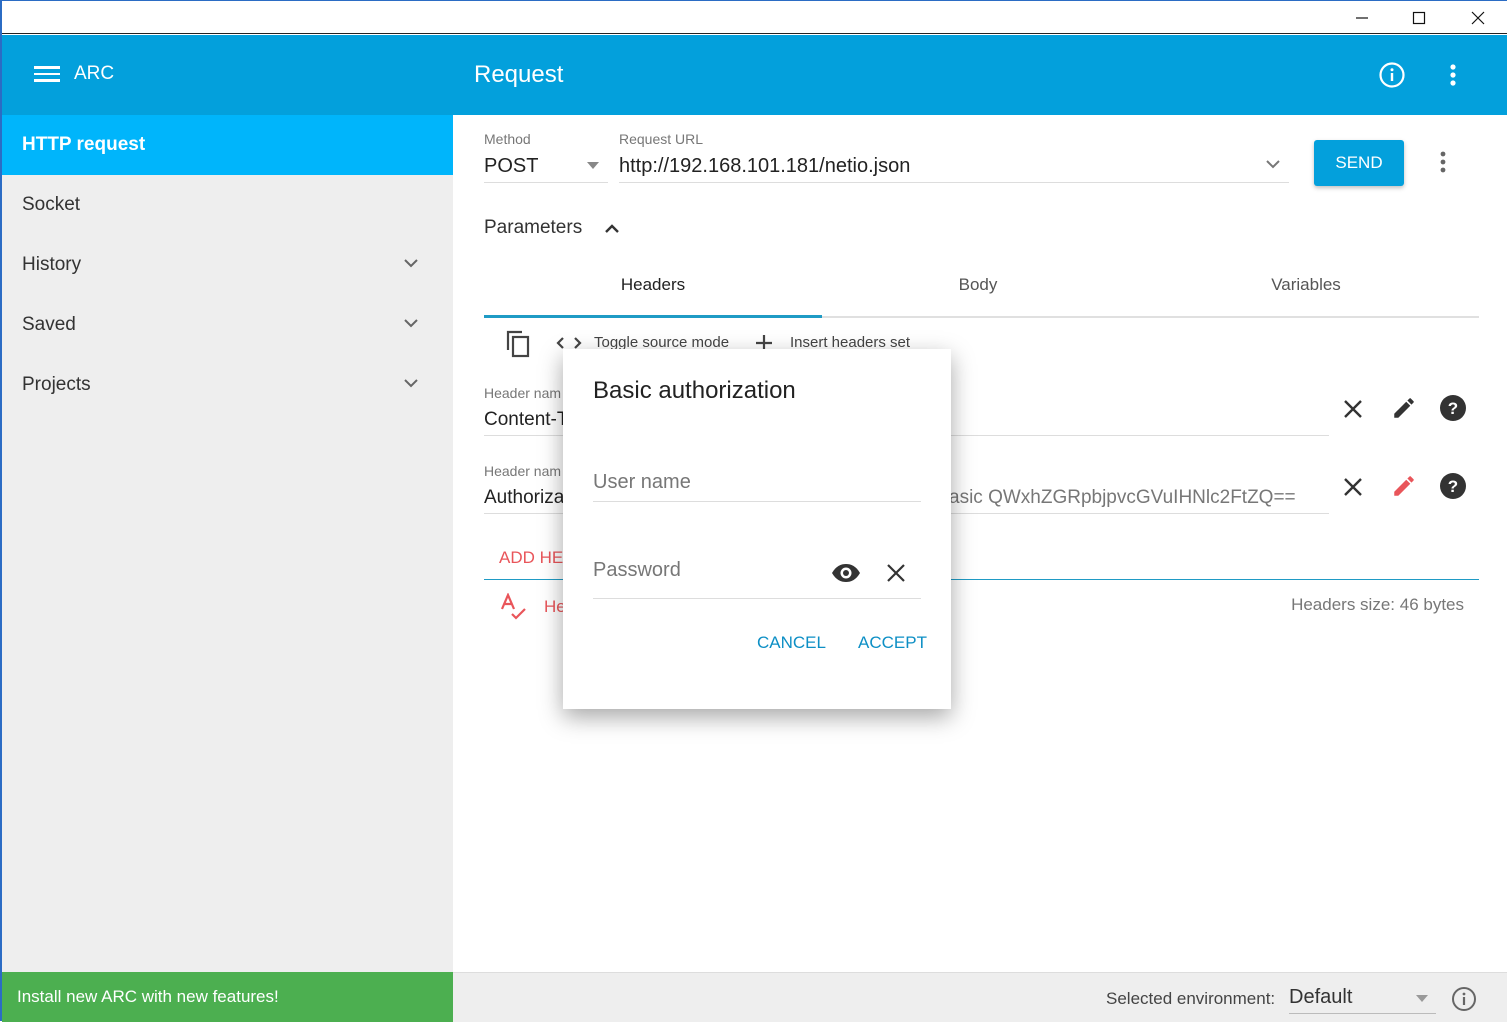 The height and width of the screenshot is (1022, 1507). Describe the element at coordinates (47, 74) in the screenshot. I see `menu-icon` at that location.